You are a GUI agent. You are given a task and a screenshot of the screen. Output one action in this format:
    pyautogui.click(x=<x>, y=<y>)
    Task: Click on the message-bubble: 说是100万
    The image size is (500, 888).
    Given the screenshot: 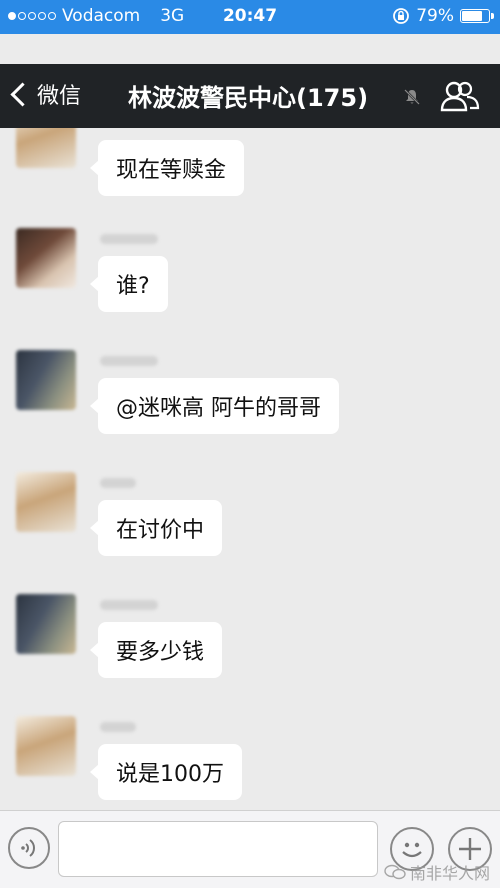 What is the action you would take?
    pyautogui.click(x=166, y=772)
    